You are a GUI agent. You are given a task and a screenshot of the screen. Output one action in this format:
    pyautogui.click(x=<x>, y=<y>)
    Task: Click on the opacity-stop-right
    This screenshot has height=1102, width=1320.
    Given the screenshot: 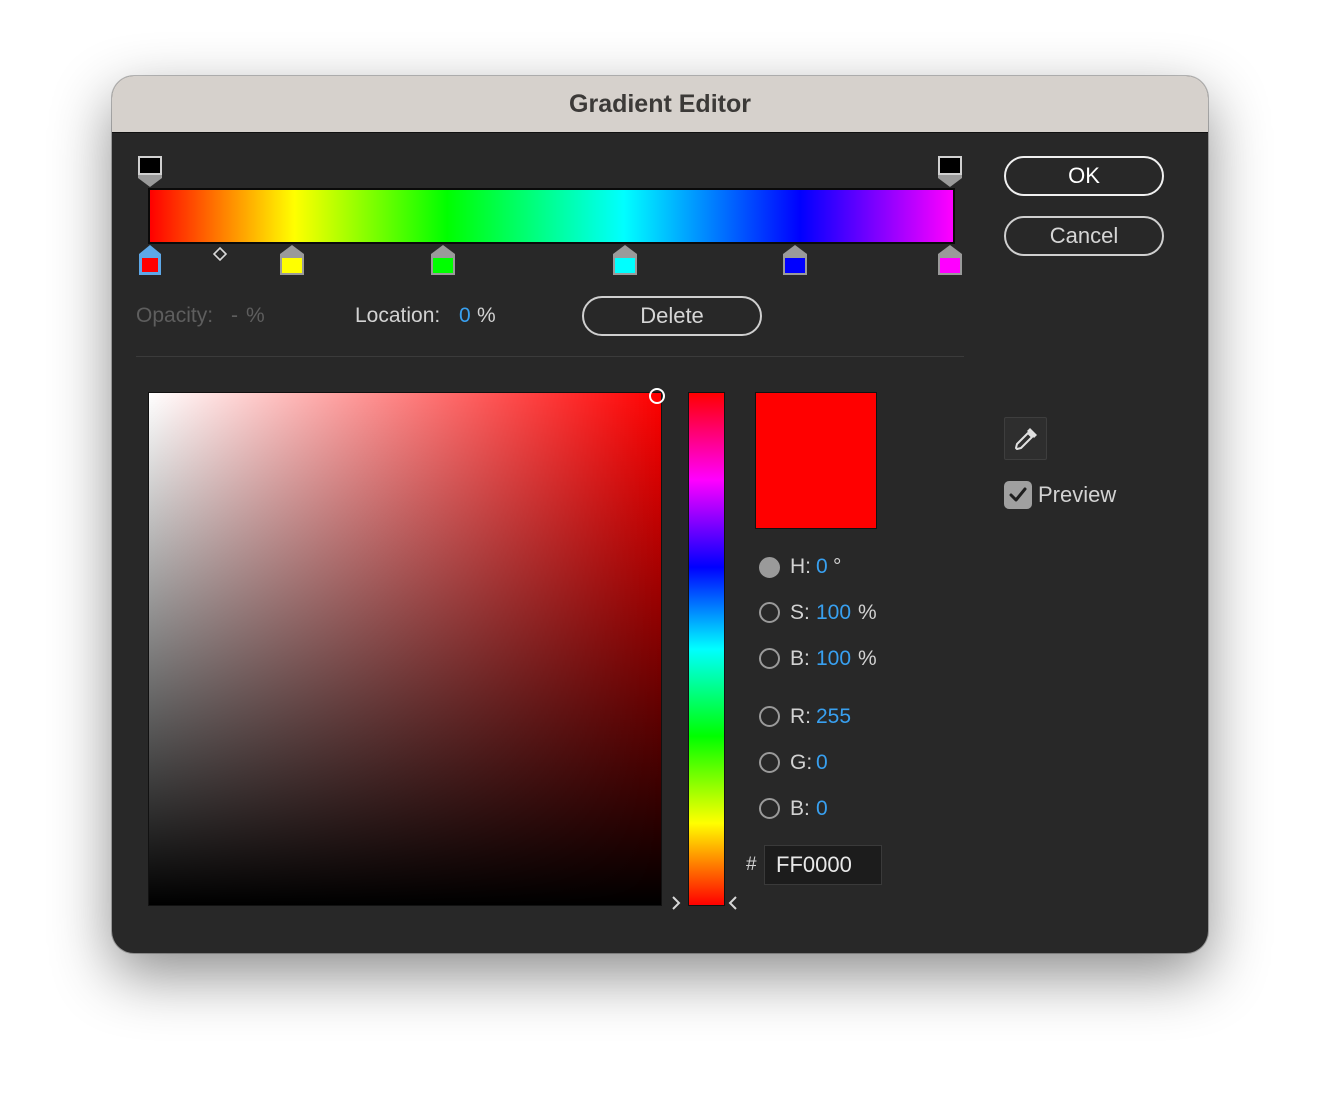 What is the action you would take?
    pyautogui.click(x=950, y=172)
    